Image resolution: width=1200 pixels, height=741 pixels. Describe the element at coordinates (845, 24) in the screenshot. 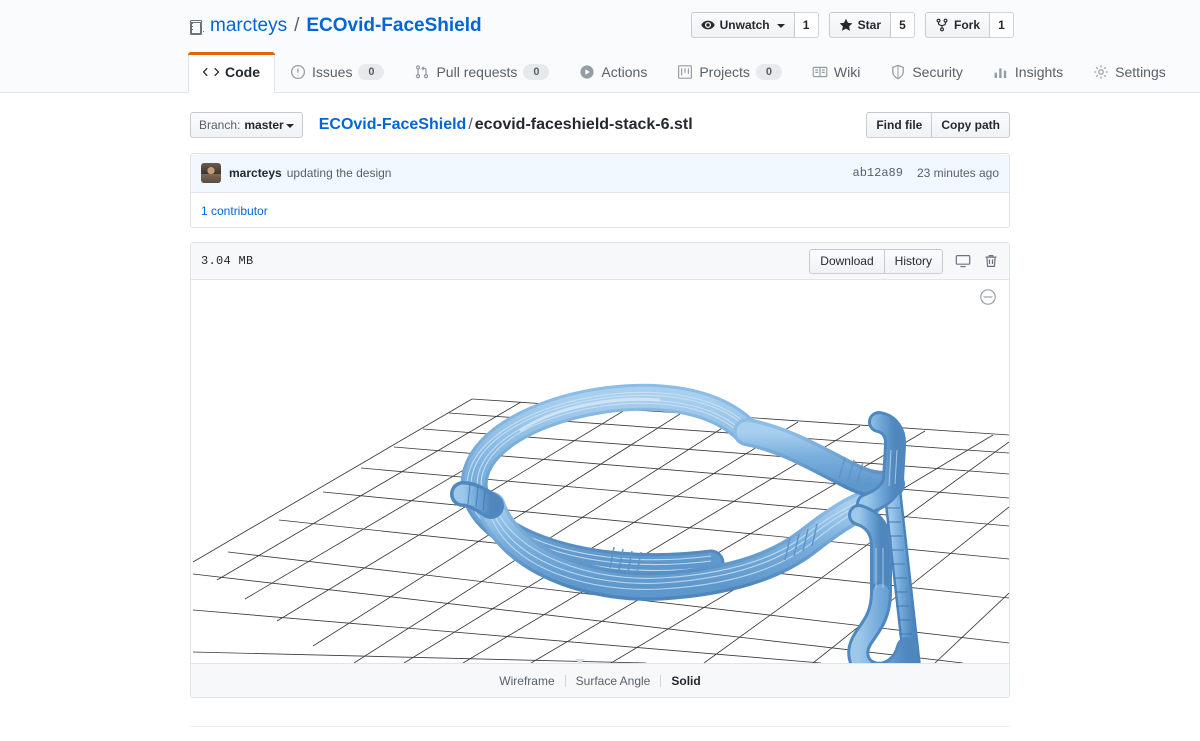

I see `star-icon` at that location.